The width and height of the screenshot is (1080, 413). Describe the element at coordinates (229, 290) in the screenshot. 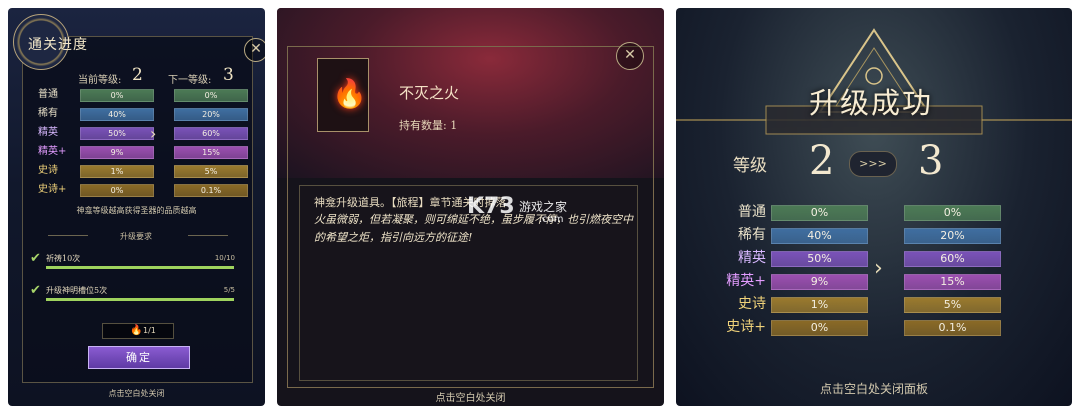

I see `requirement-count: 5/5` at that location.